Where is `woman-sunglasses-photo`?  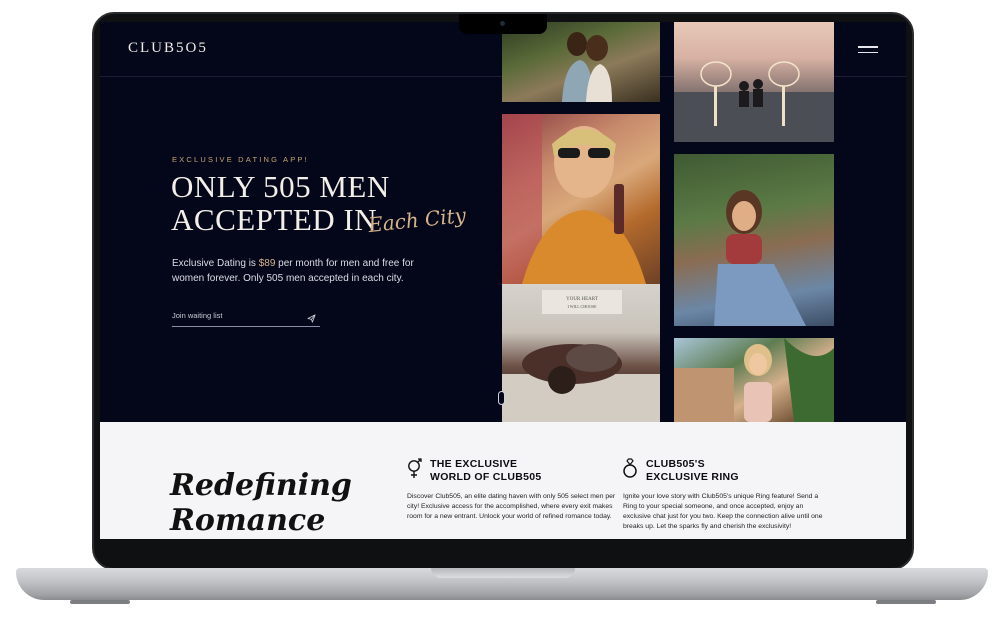 woman-sunglasses-photo is located at coordinates (581, 199).